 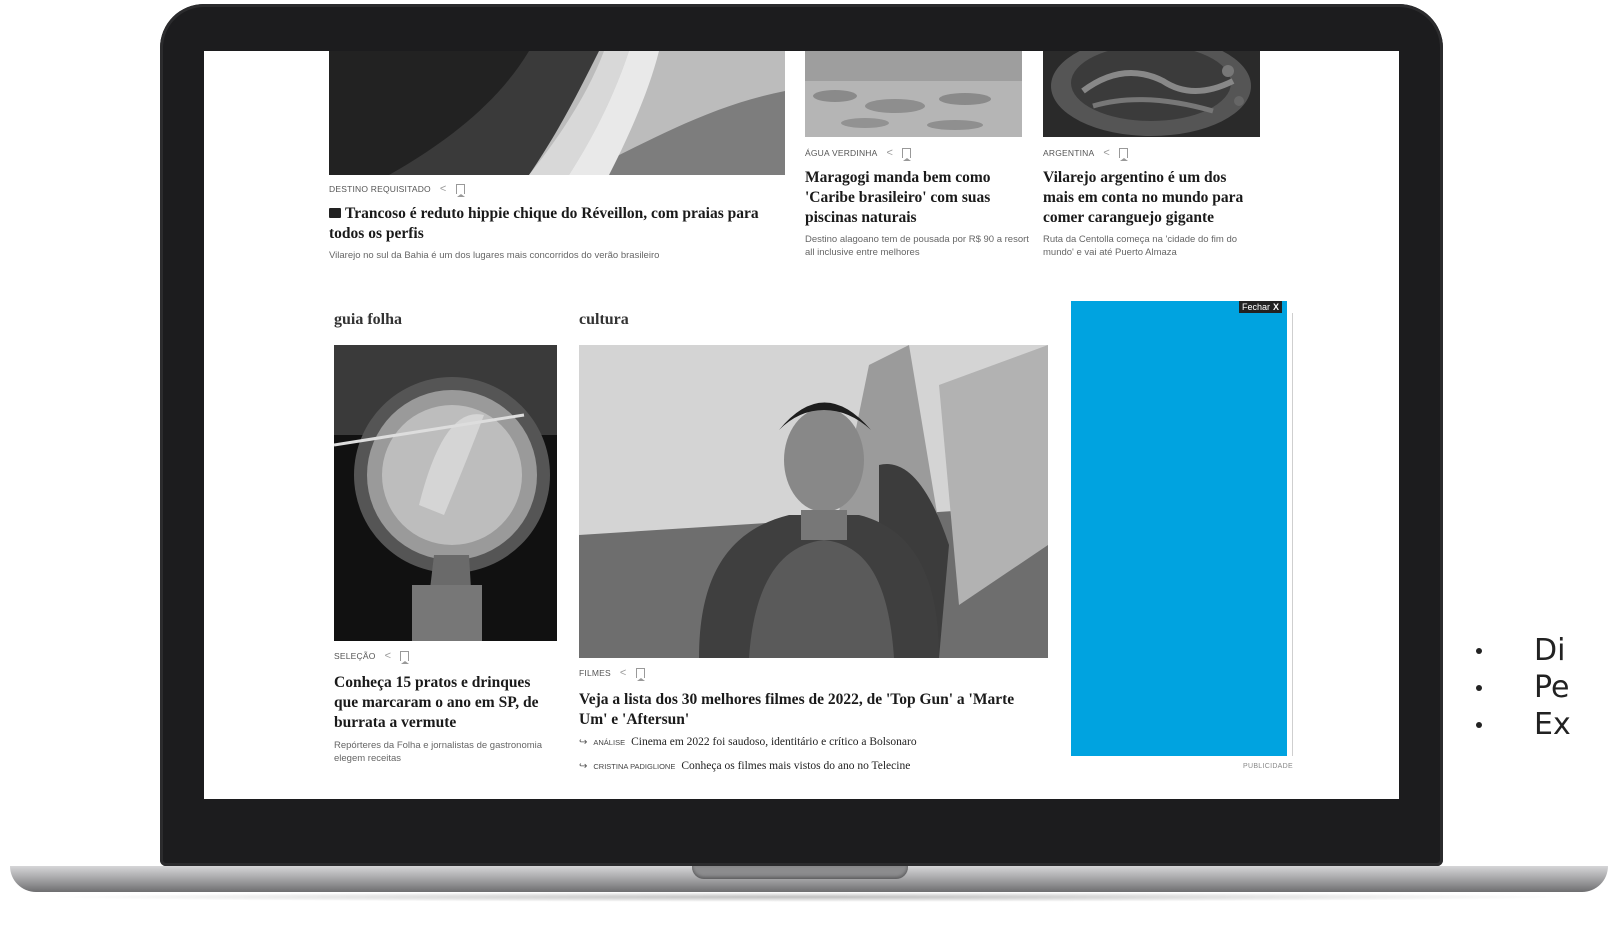 I want to click on gallery-icon, so click(x=335, y=213).